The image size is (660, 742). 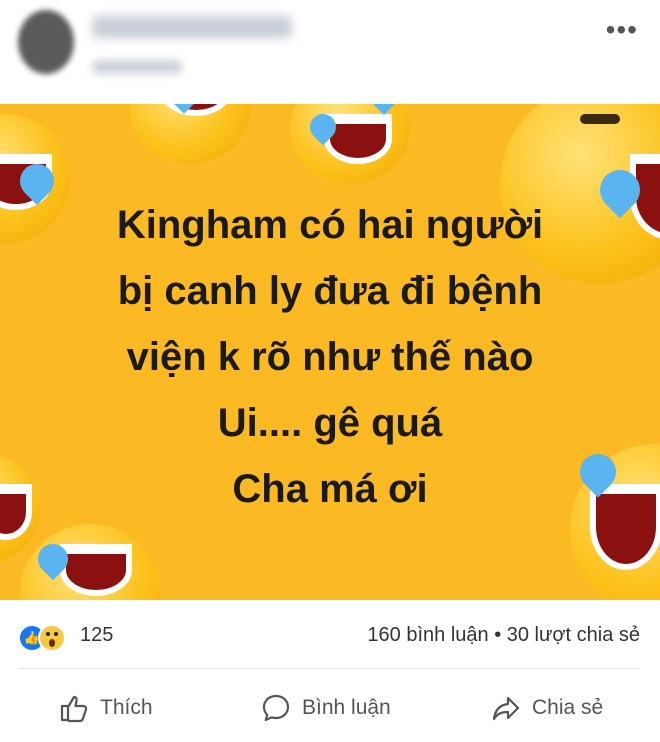 I want to click on share-button: Chia sẻ, so click(x=546, y=708).